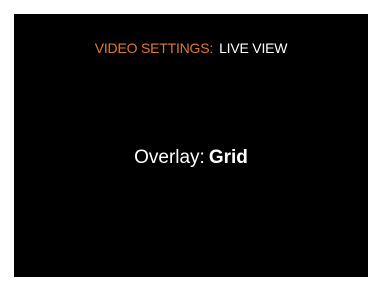  What do you see at coordinates (154, 48) in the screenshot?
I see `menu-section-label: VIDEO SETTINGS:` at bounding box center [154, 48].